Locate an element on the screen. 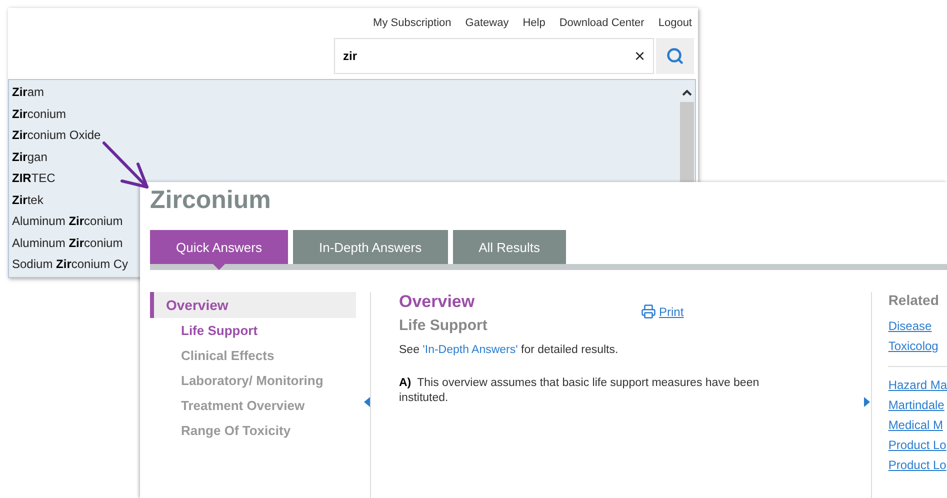 This screenshot has width=947, height=498. related-heading: Related is located at coordinates (914, 300).